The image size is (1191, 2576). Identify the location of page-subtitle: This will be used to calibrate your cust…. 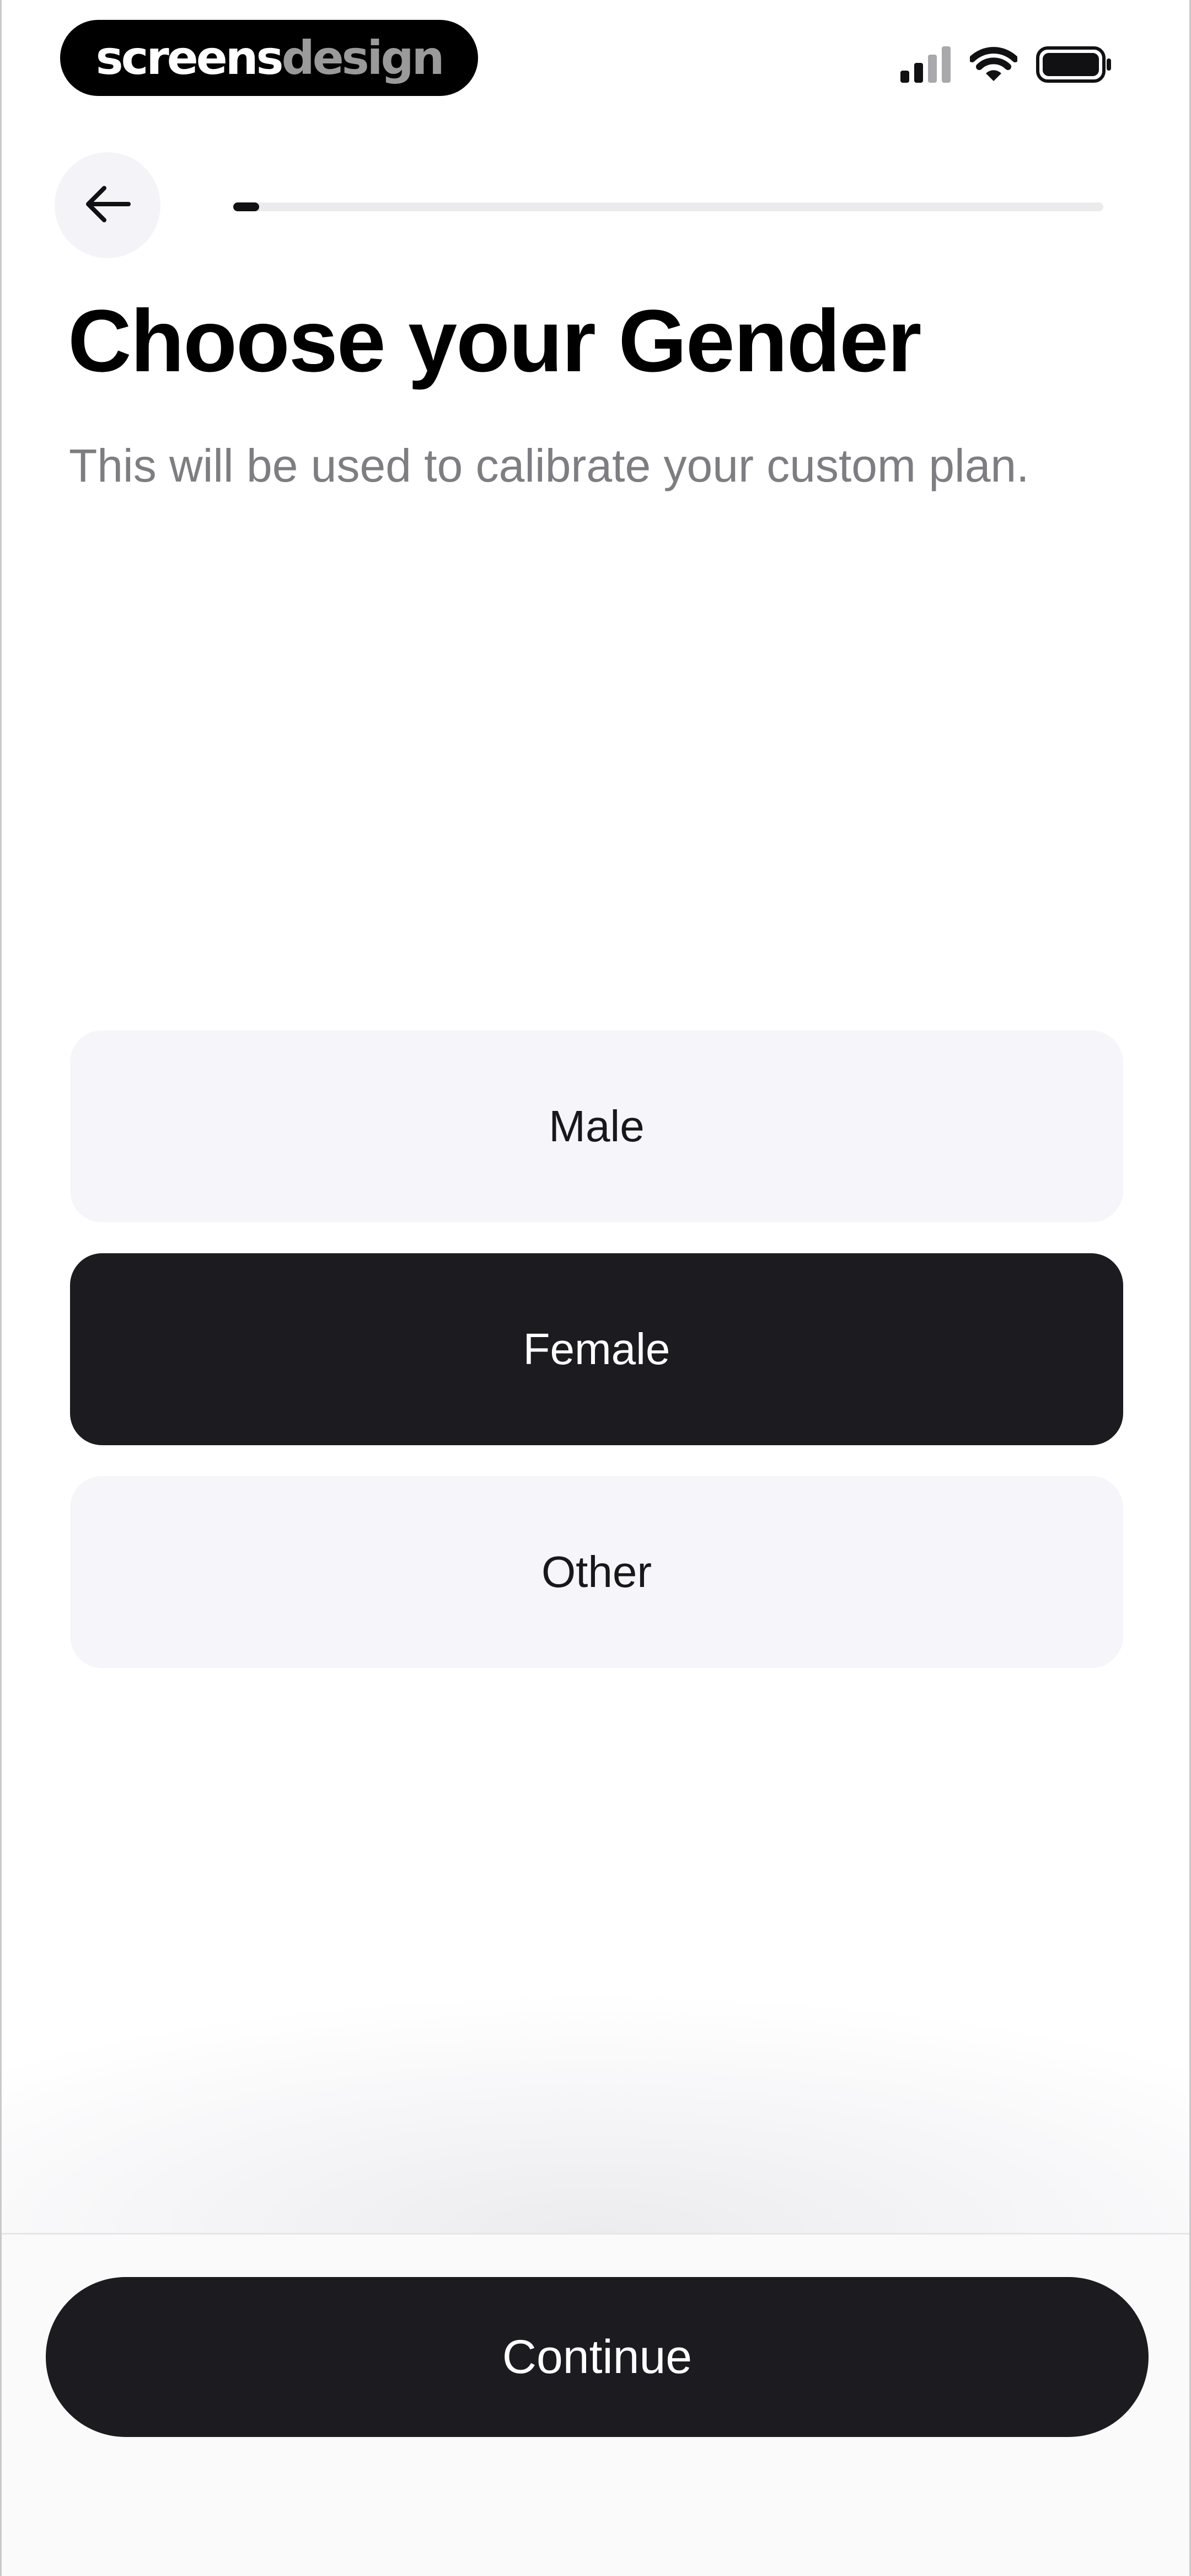
(549, 465).